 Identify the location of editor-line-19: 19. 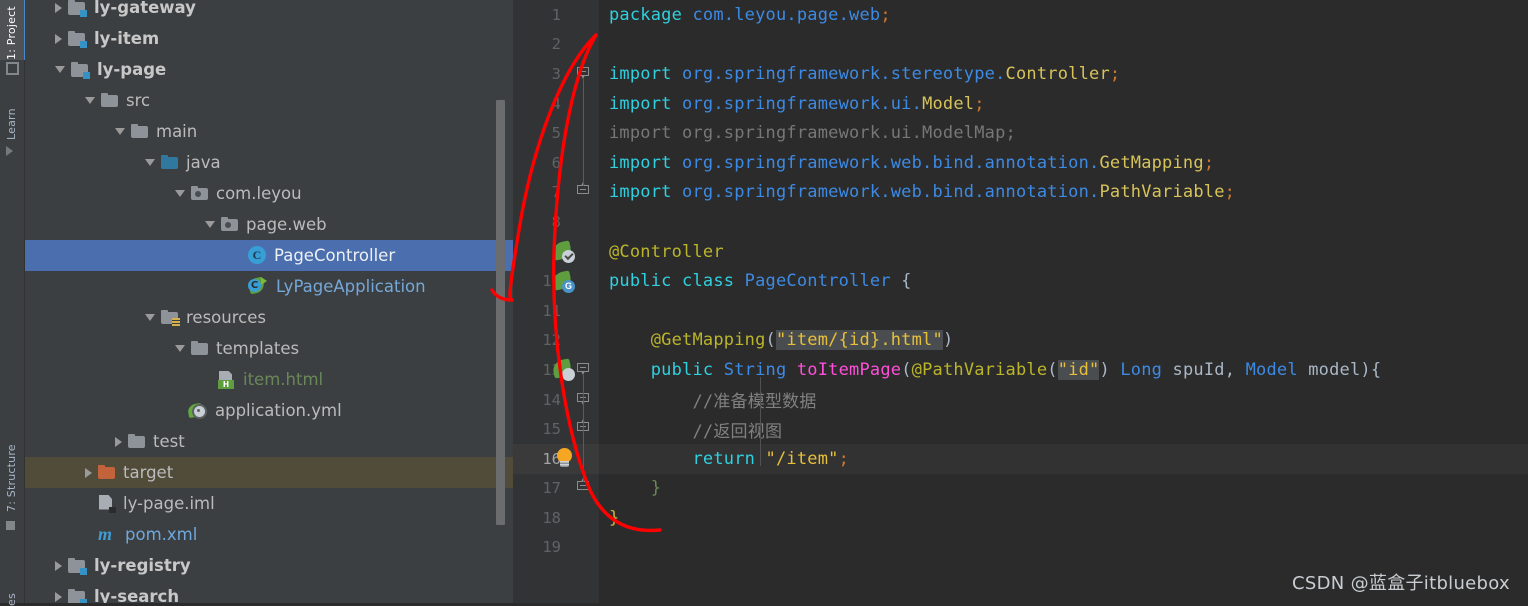
(1020, 548).